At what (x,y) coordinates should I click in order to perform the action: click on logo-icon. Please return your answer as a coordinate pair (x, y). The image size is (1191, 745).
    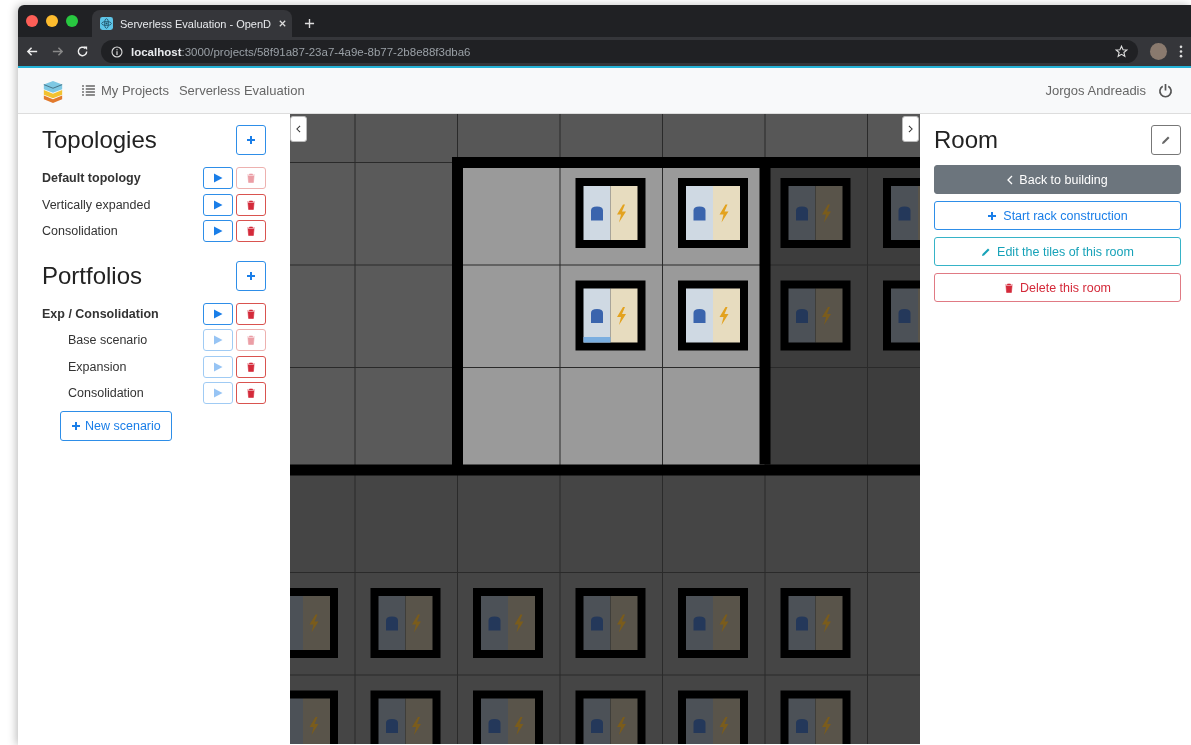
    Looking at the image, I should click on (53, 90).